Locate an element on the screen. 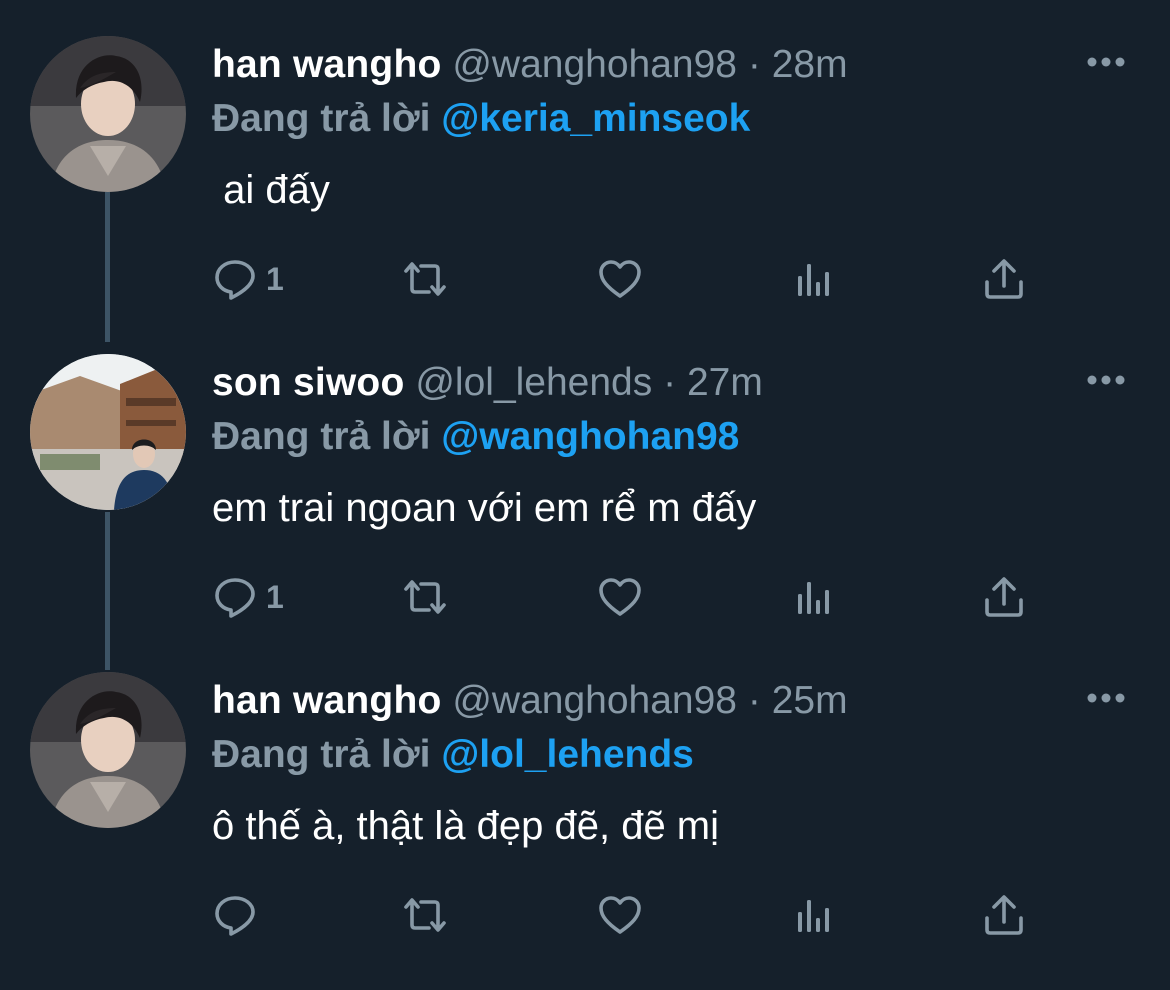  reply-button is located at coordinates (239, 915).